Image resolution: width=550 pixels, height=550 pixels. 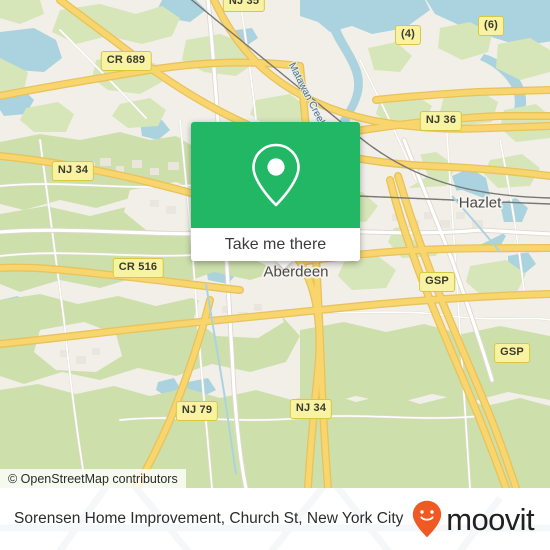 What do you see at coordinates (244, 6) in the screenshot?
I see `route-shield: NJ 35` at bounding box center [244, 6].